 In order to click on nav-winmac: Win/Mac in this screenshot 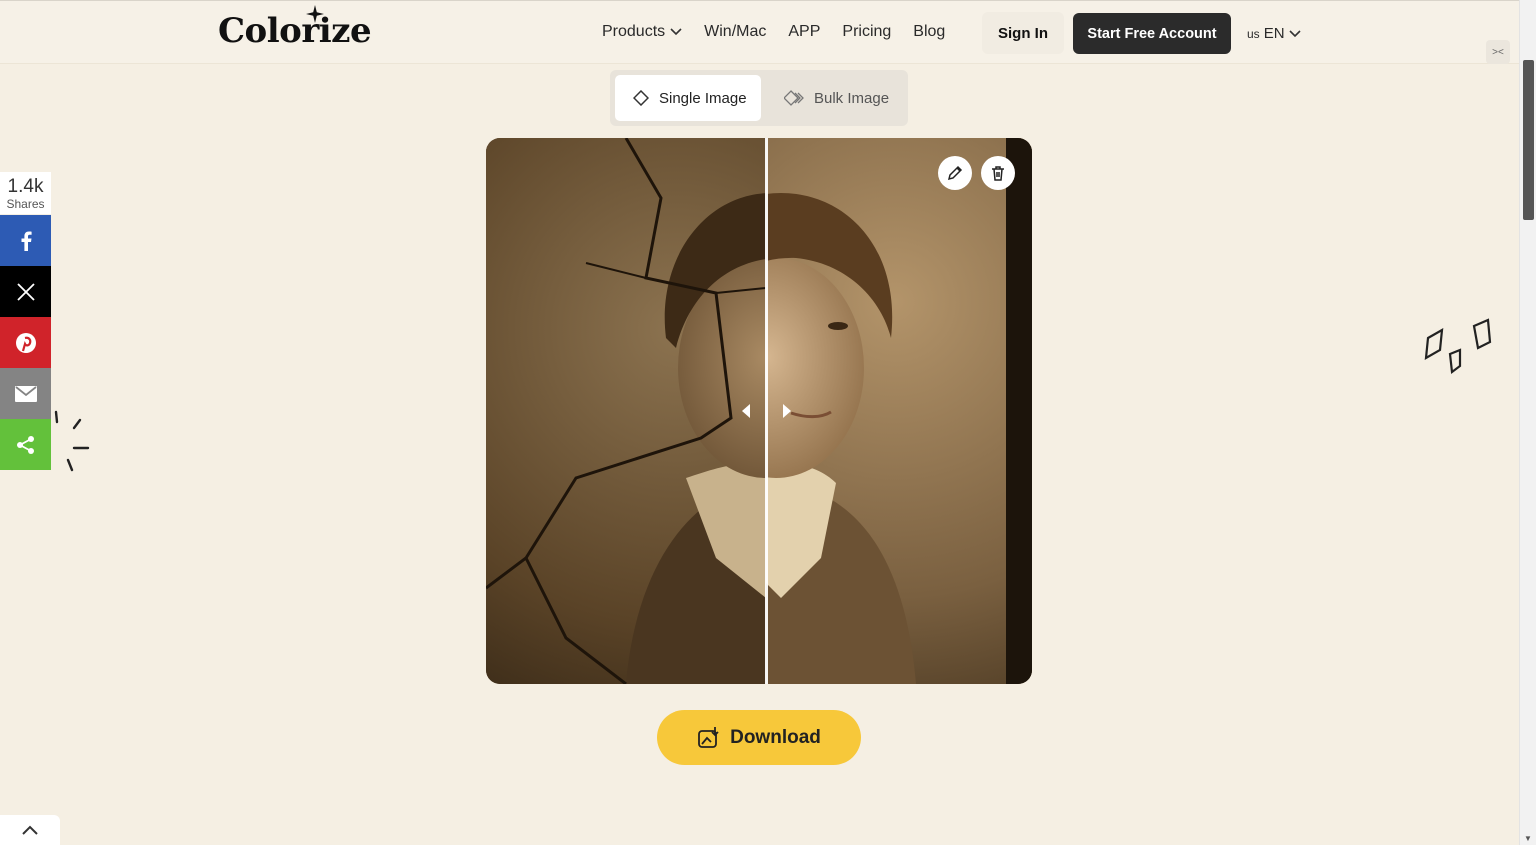, I will do `click(735, 32)`.